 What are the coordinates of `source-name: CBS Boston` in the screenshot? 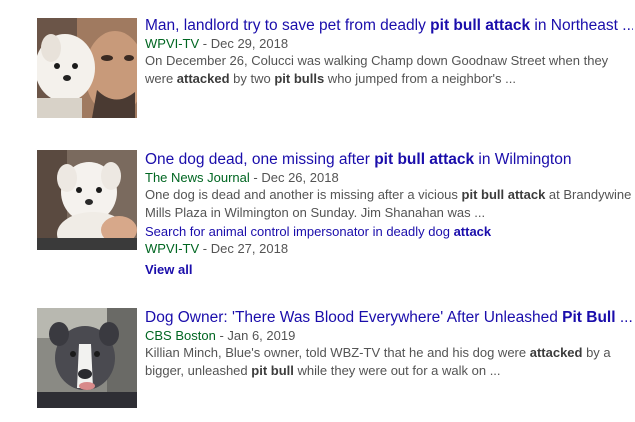 It's located at (180, 335).